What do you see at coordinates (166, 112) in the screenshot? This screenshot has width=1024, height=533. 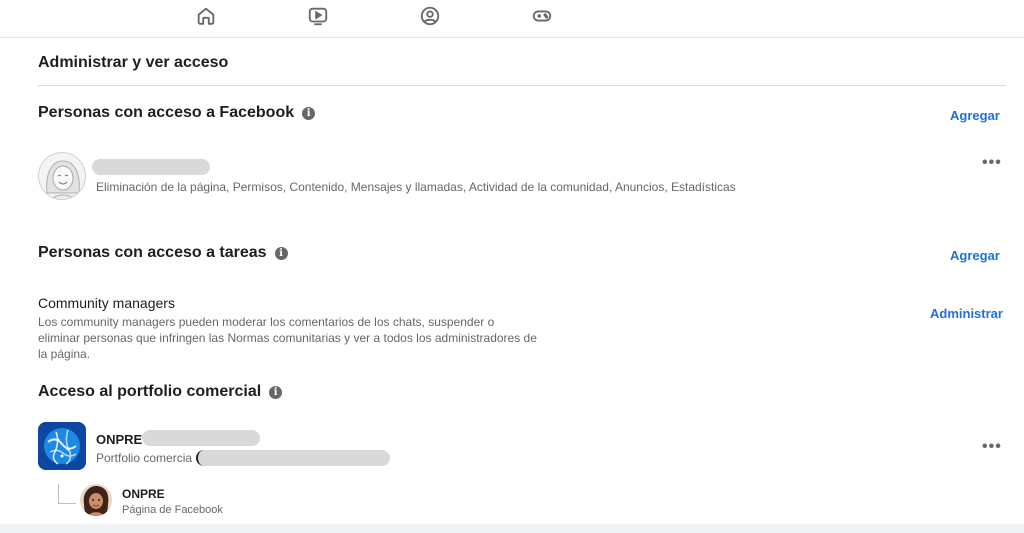 I see `facebook-access-title: Personas con acceso a Facebook` at bounding box center [166, 112].